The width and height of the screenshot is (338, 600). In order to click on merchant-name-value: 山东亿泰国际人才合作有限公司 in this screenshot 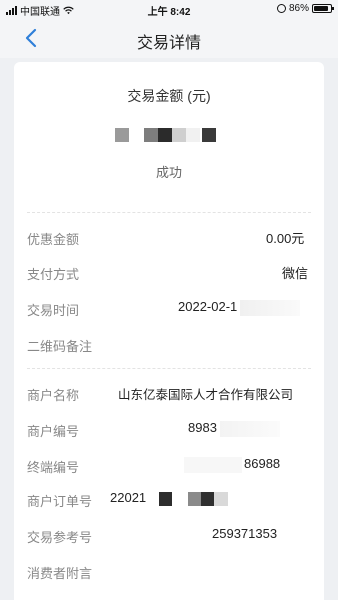, I will do `click(206, 395)`.